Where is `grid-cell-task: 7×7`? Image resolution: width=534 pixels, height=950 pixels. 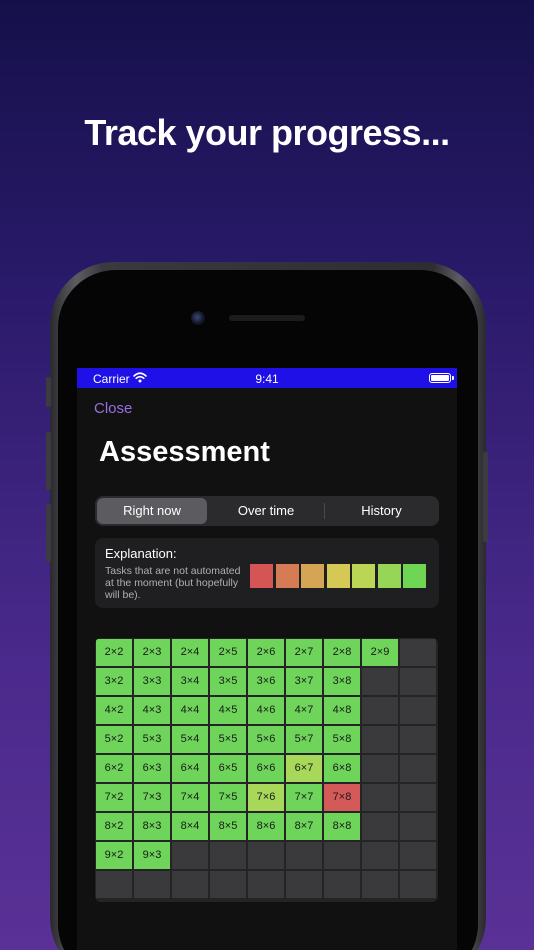
grid-cell-task: 7×7 is located at coordinates (304, 797).